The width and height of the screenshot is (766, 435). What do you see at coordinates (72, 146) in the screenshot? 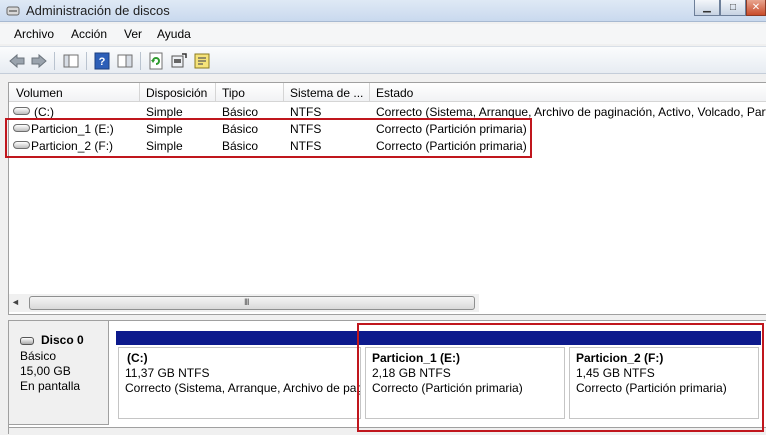
I see `cell-volumen: Particion_2 (F:)` at bounding box center [72, 146].